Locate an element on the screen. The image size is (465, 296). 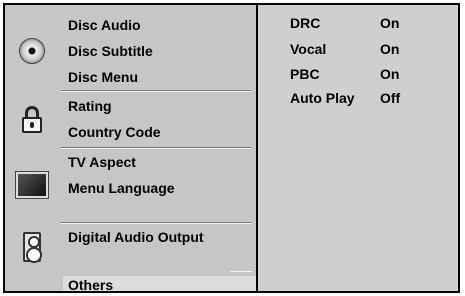
tv-icon is located at coordinates (32, 185).